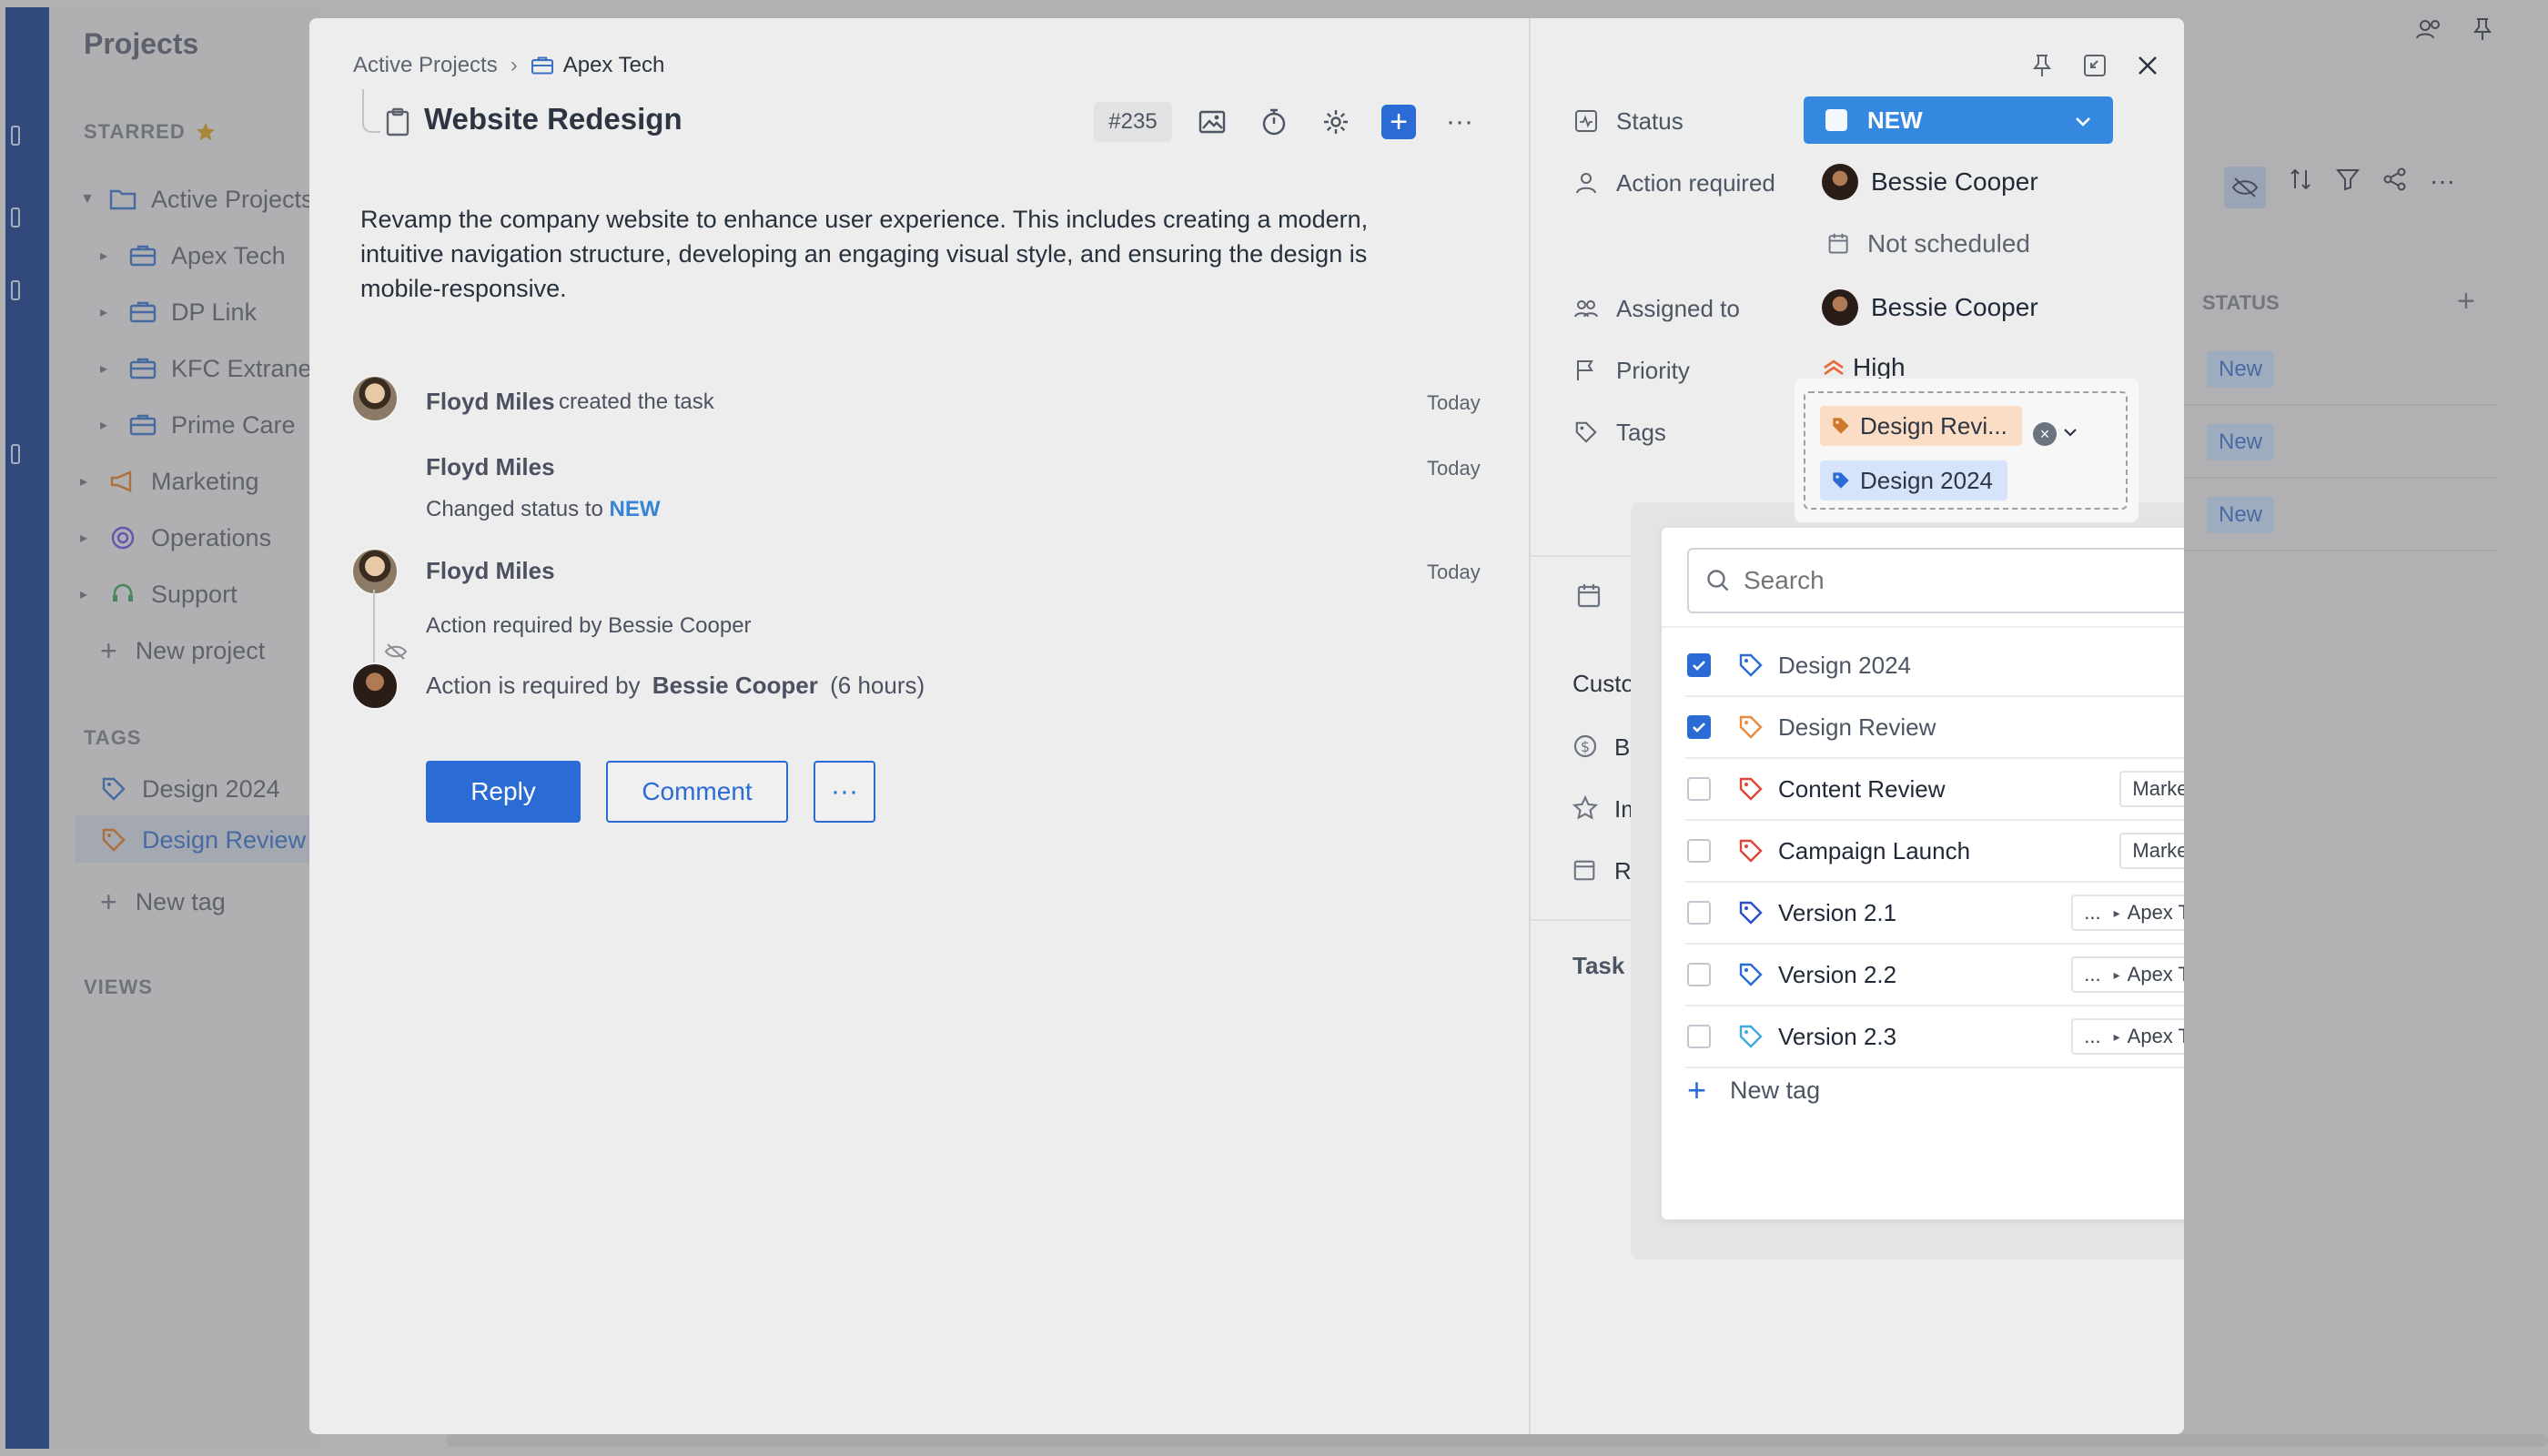  Describe the element at coordinates (1834, 368) in the screenshot. I see `priority-high-icon` at that location.